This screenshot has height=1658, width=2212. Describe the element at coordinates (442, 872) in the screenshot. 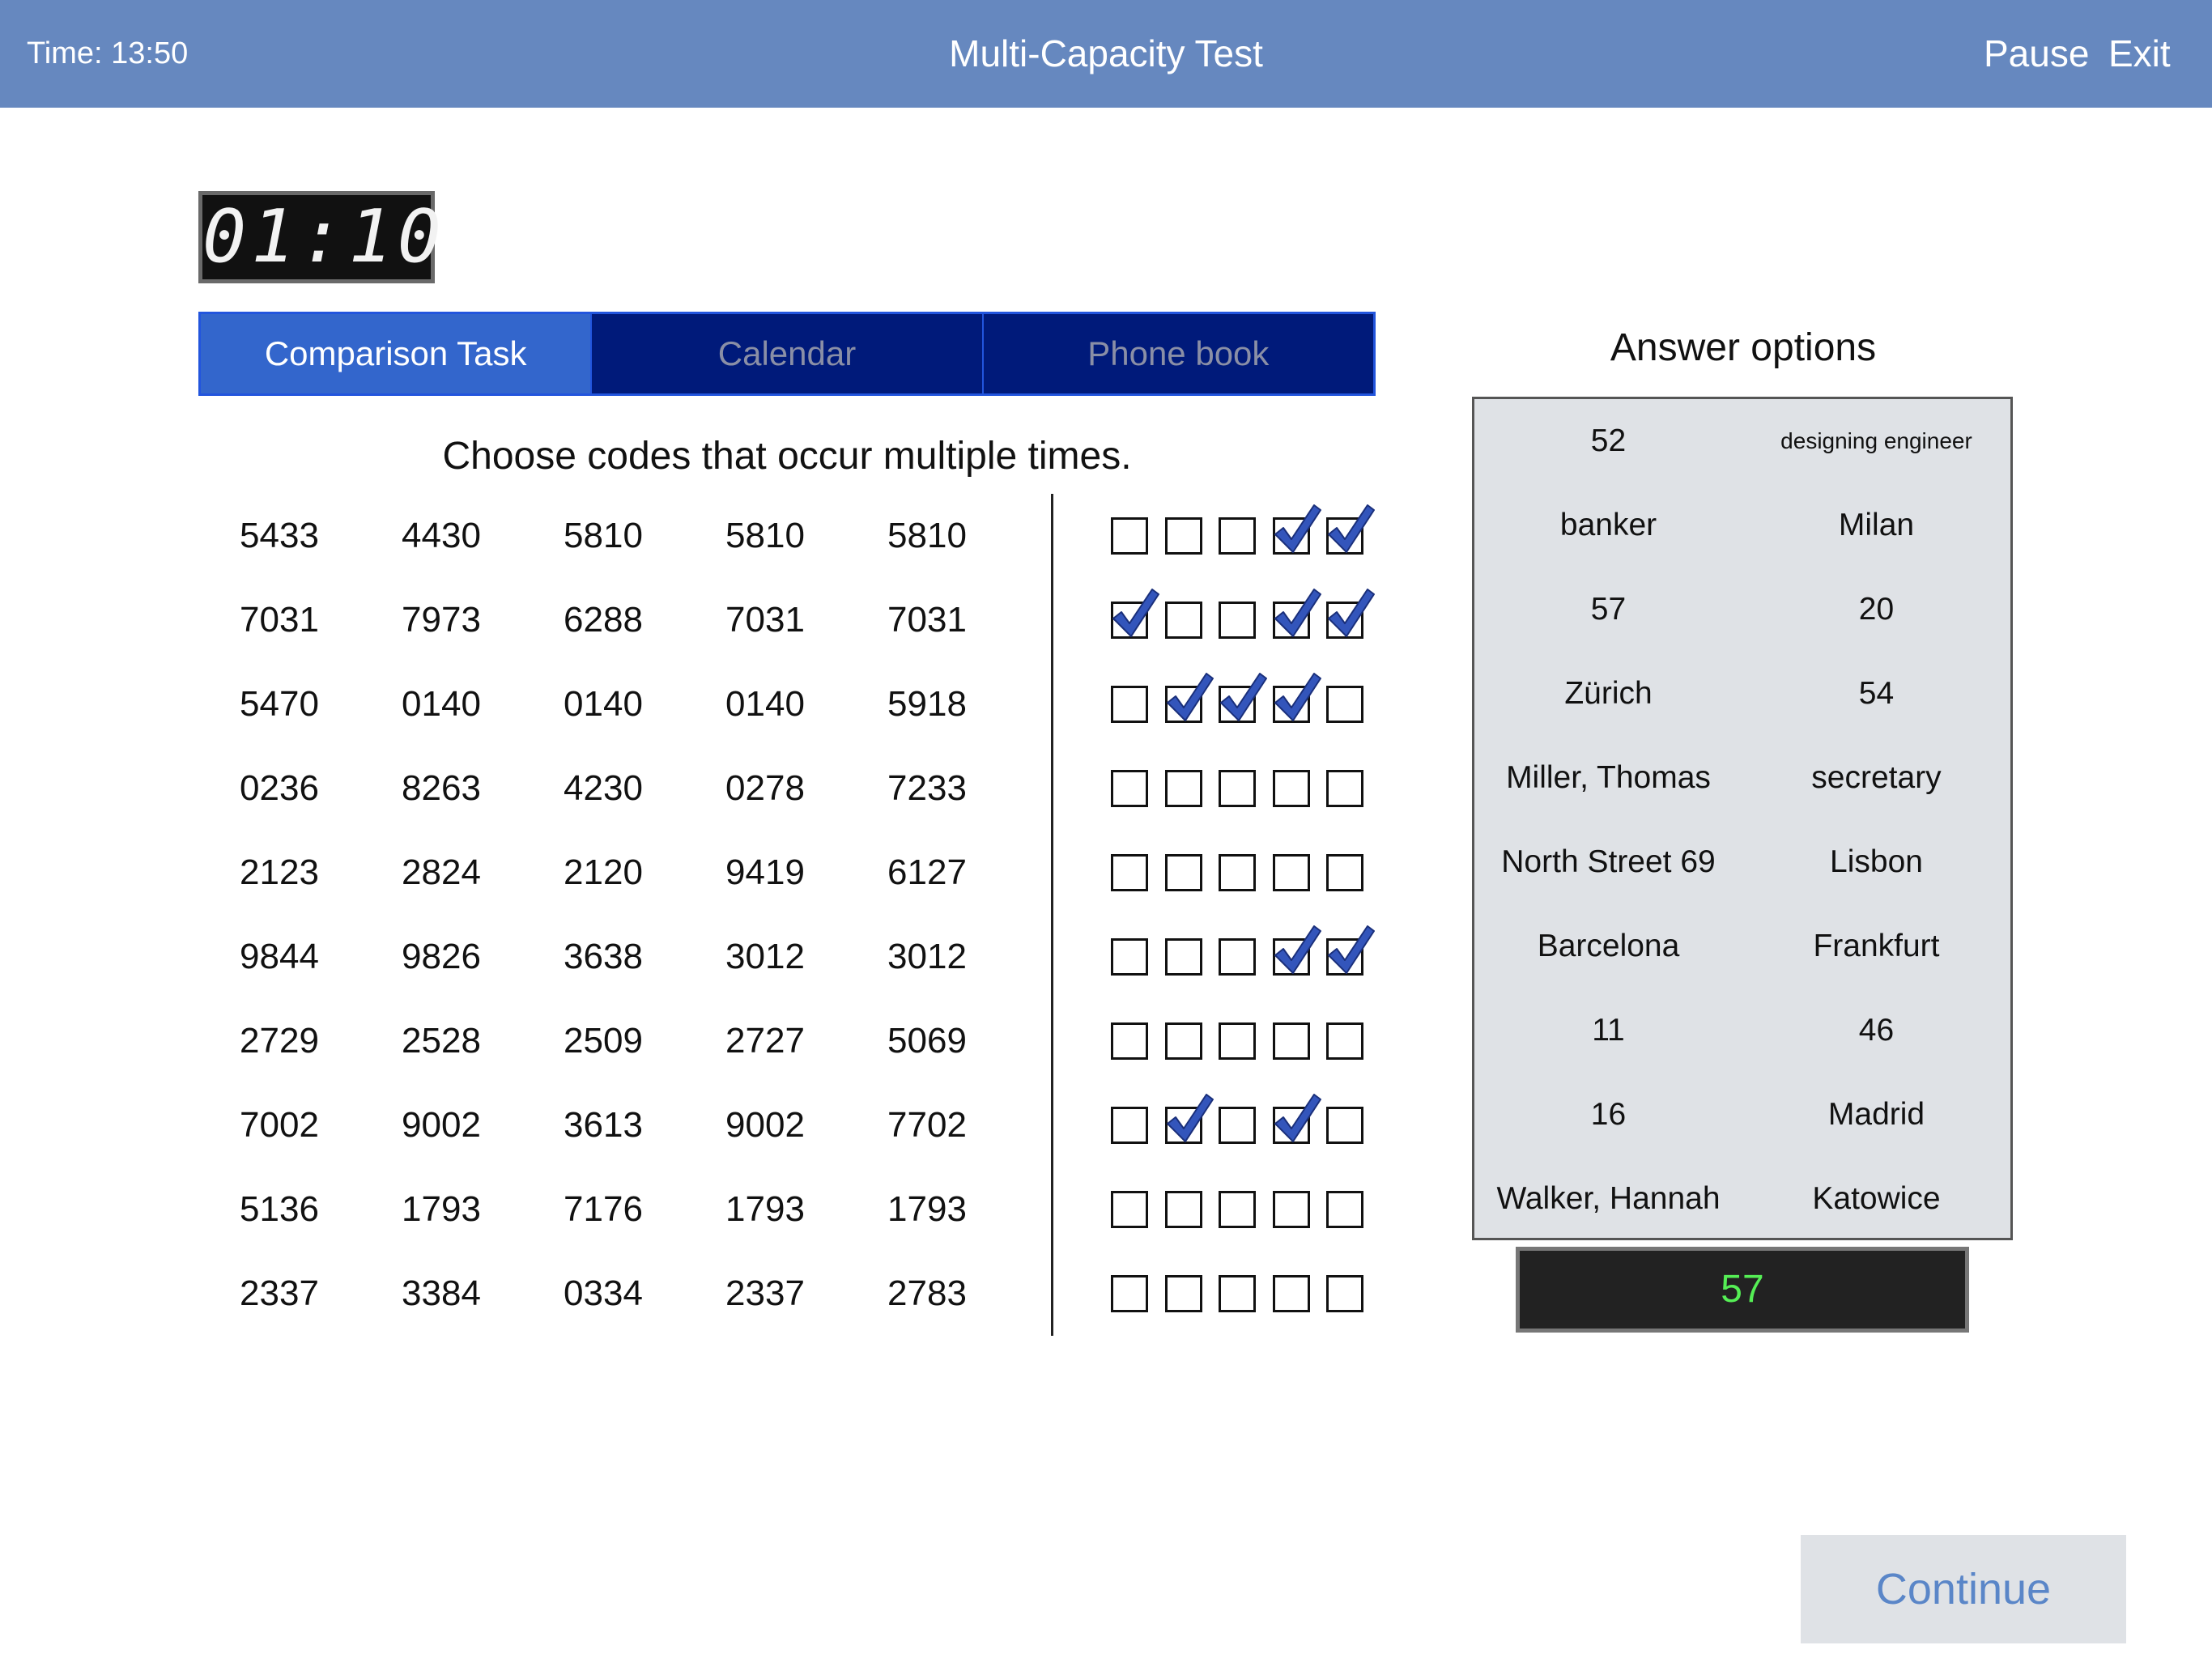

I see `code-cell: 2824` at that location.